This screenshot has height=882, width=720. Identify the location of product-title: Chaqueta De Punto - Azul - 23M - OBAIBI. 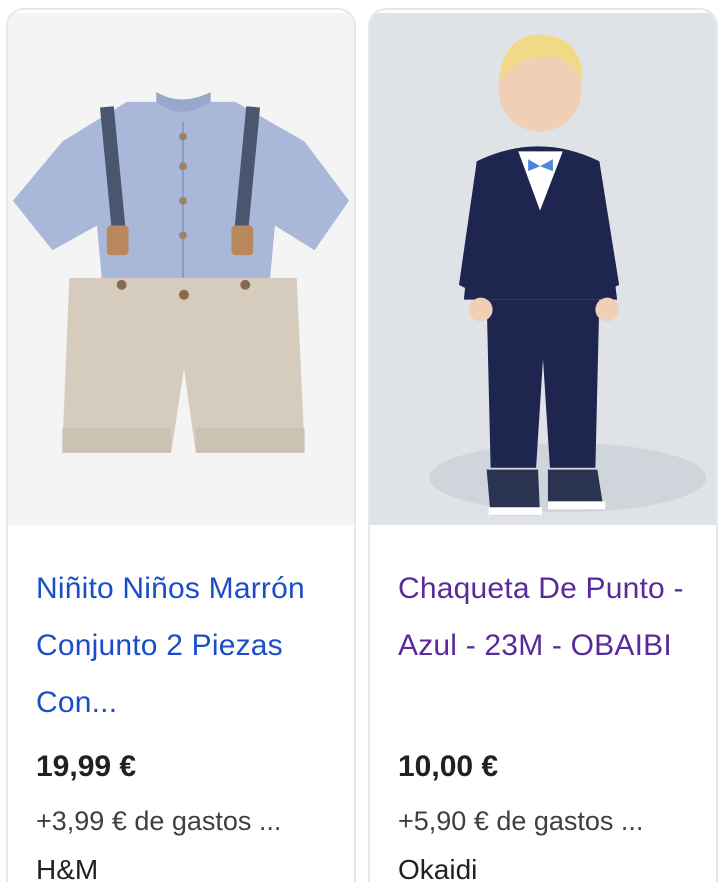
(548, 617).